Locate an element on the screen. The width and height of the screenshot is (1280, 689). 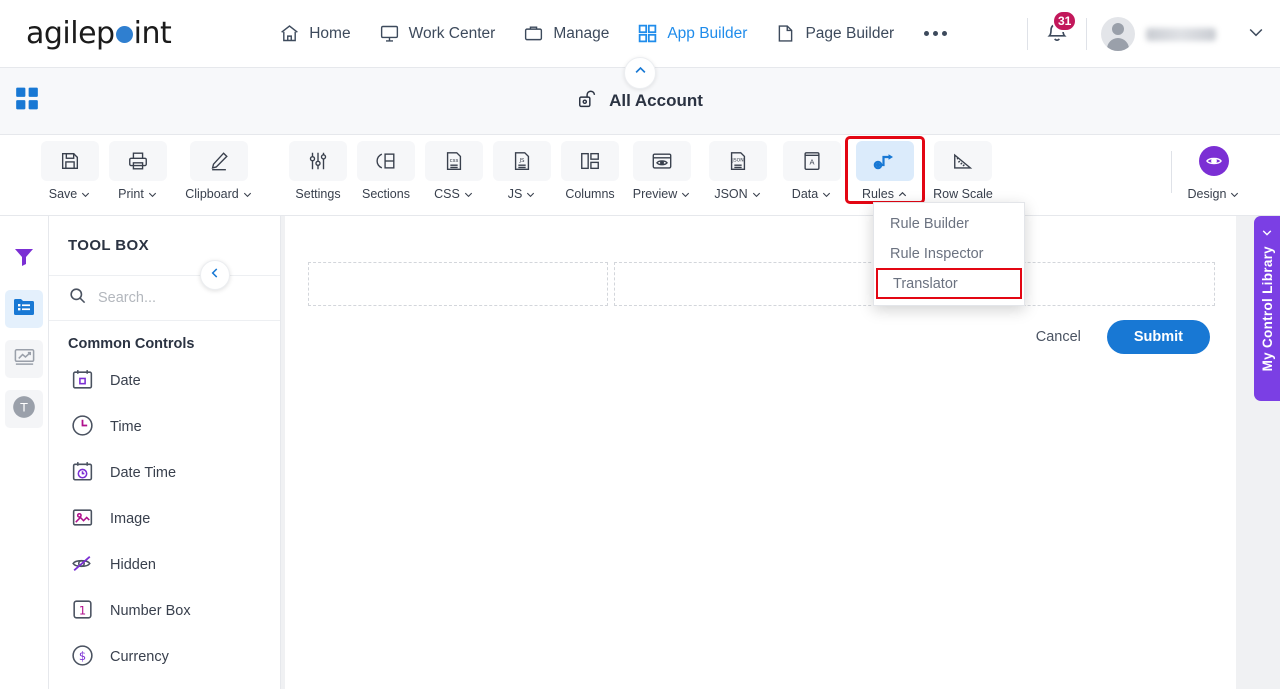
ribbon-save-button: Save is located at coordinates (70, 171).